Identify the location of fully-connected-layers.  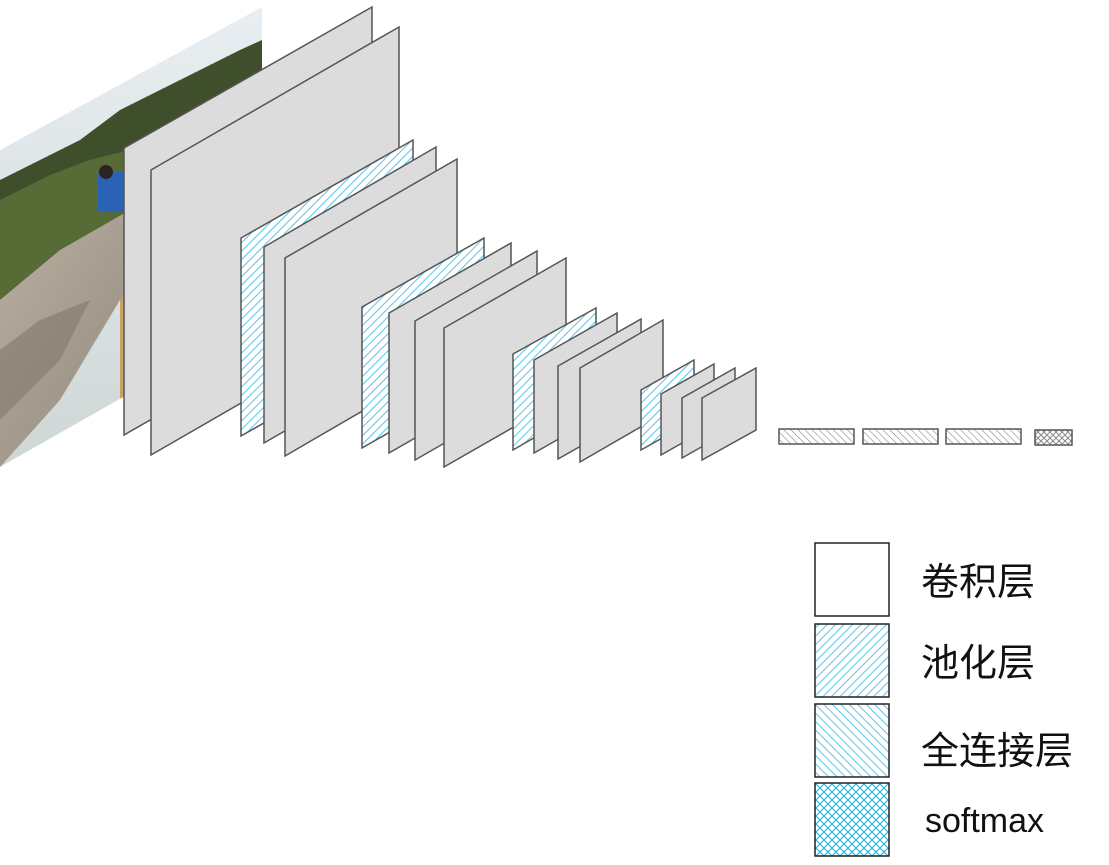
(900, 436).